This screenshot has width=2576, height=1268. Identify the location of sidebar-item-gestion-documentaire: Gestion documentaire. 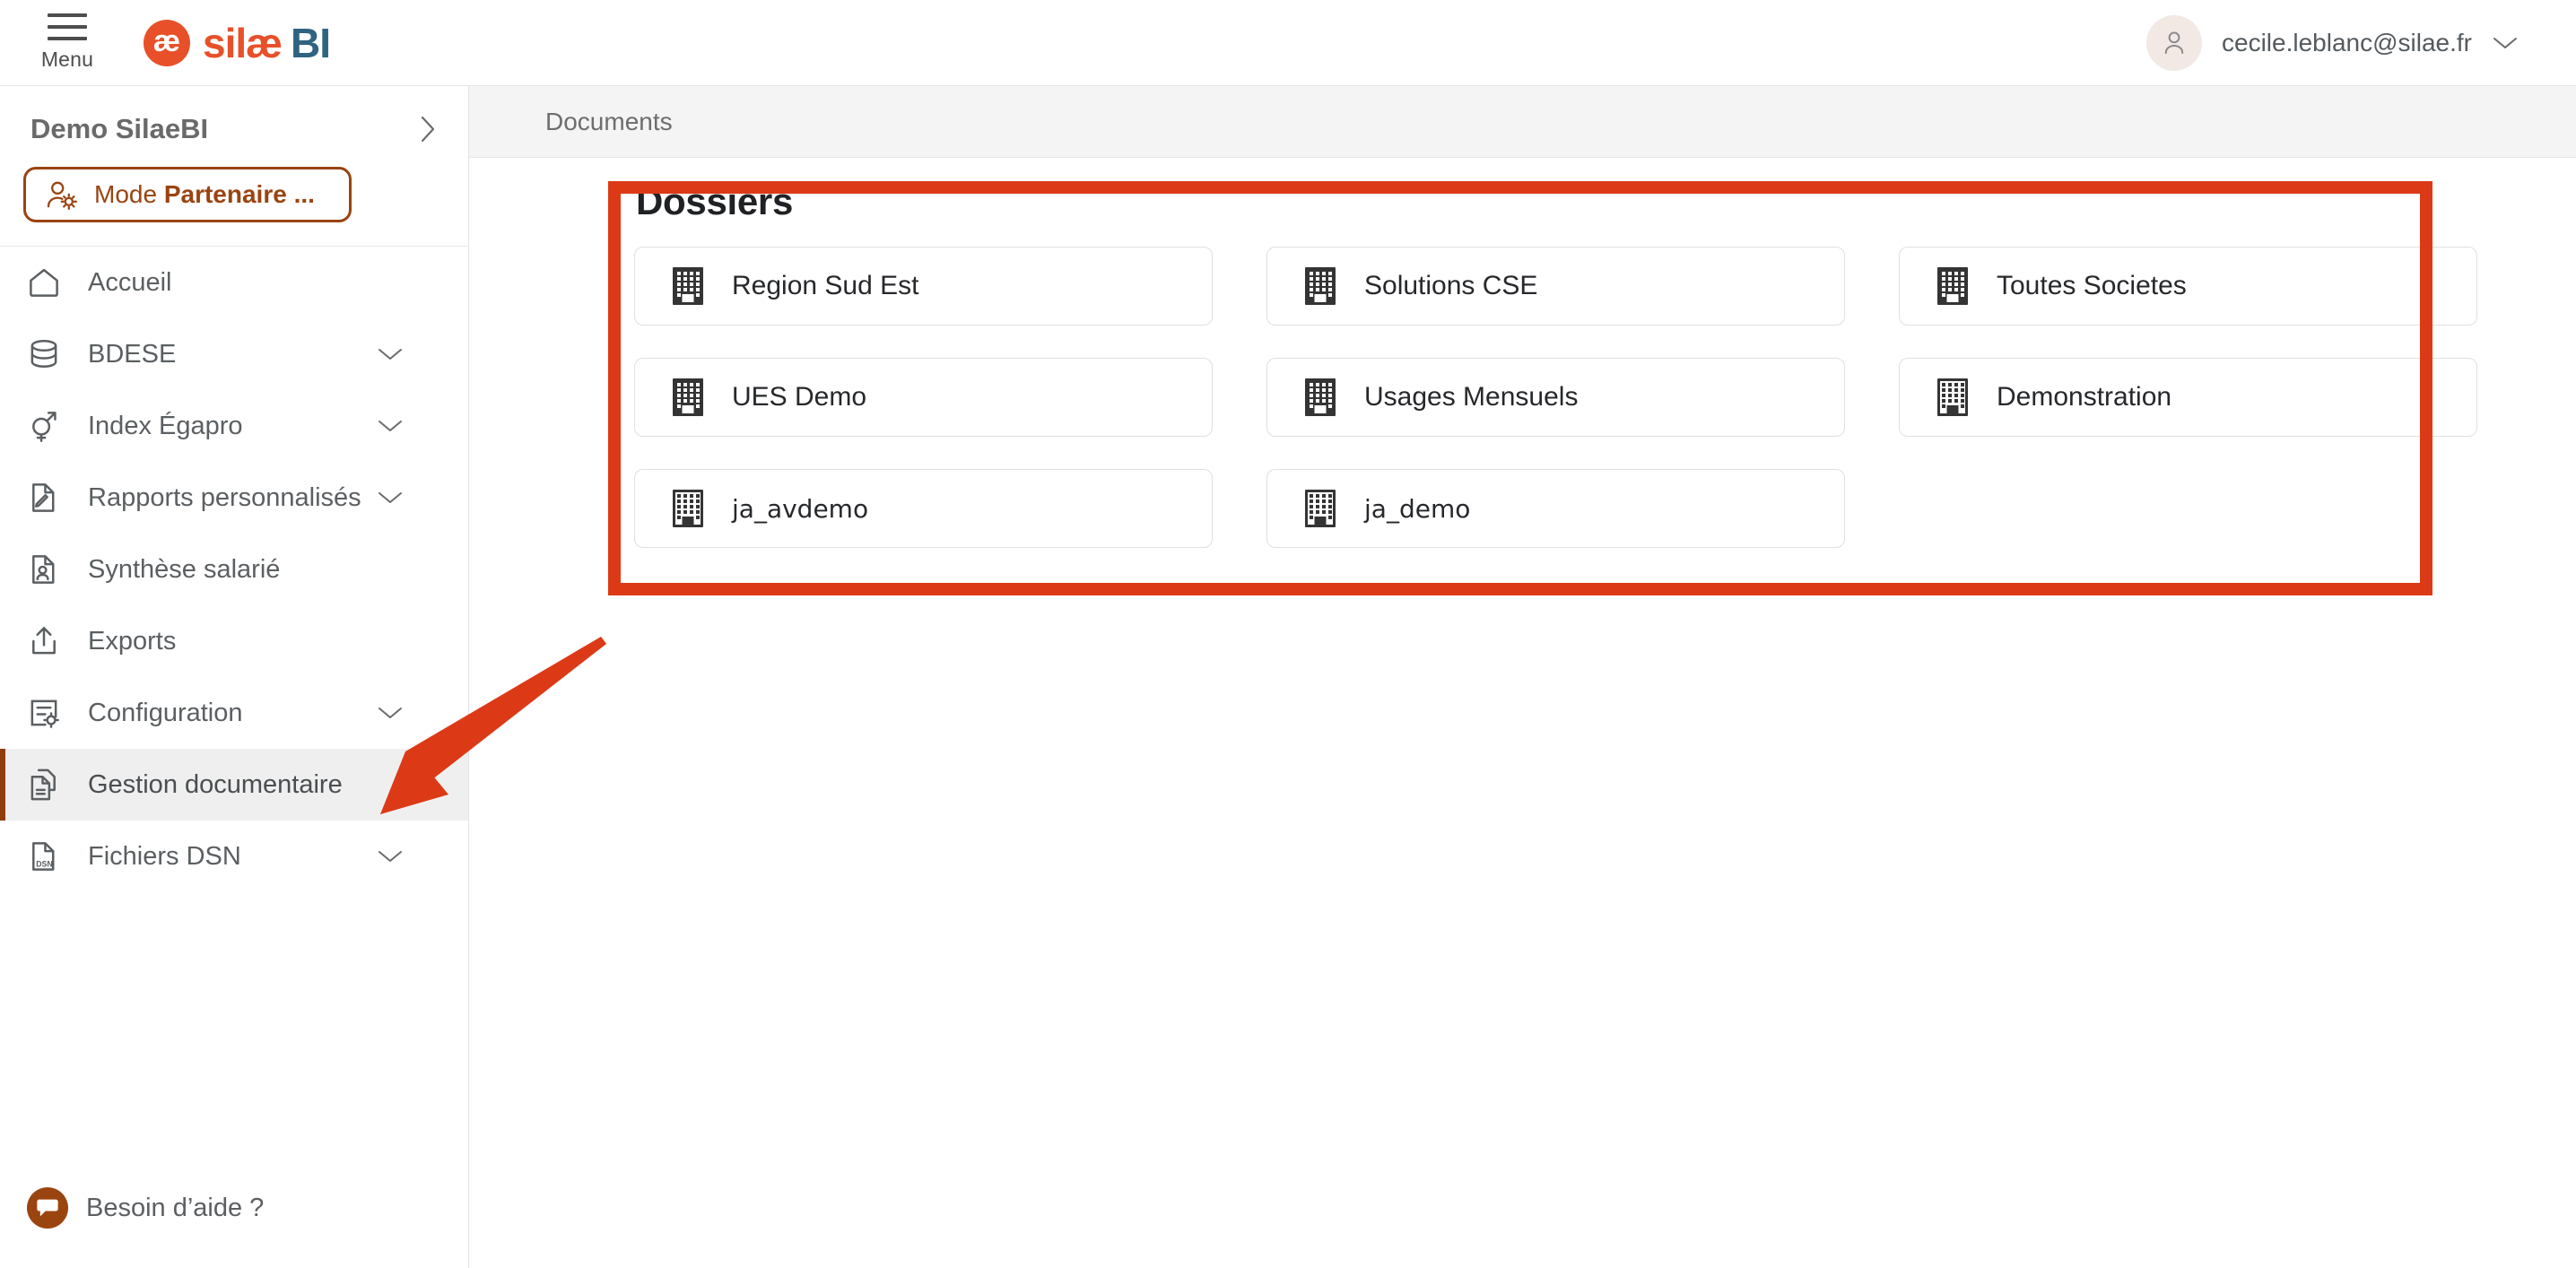
(234, 785).